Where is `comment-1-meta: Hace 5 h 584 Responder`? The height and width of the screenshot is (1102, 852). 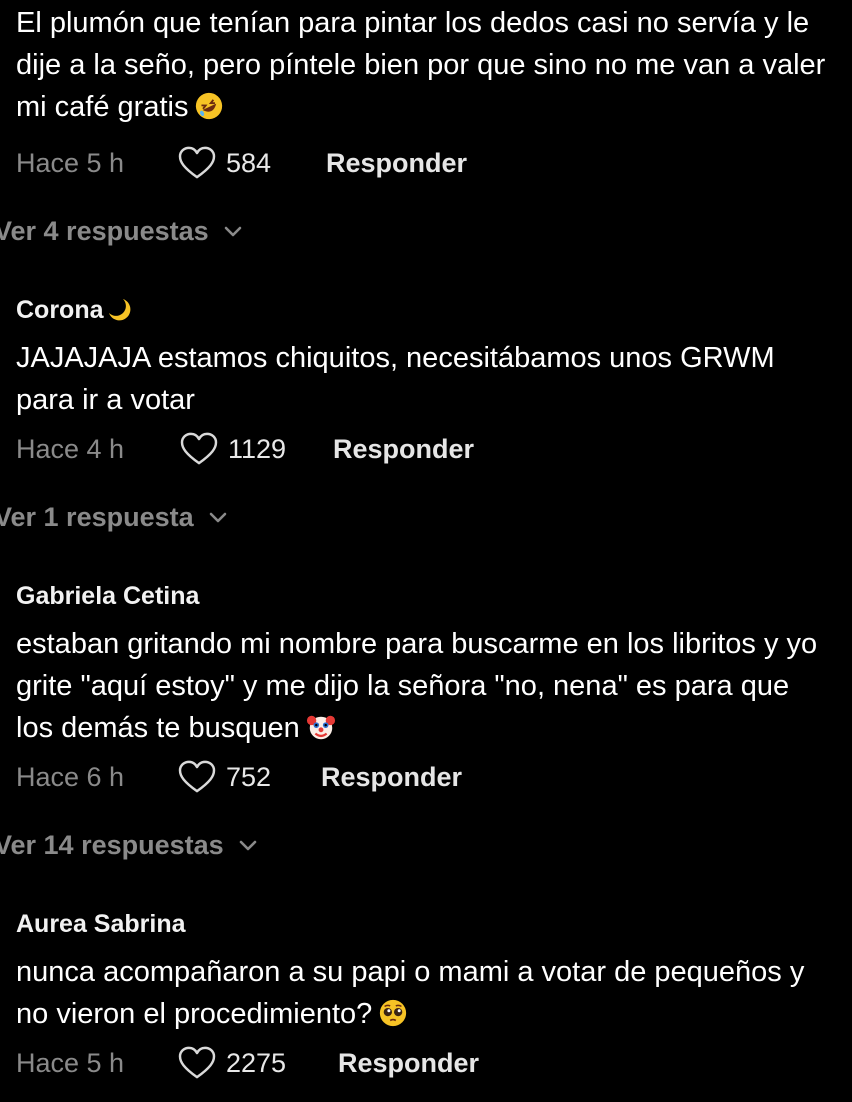 comment-1-meta: Hace 5 h 584 Responder is located at coordinates (241, 163).